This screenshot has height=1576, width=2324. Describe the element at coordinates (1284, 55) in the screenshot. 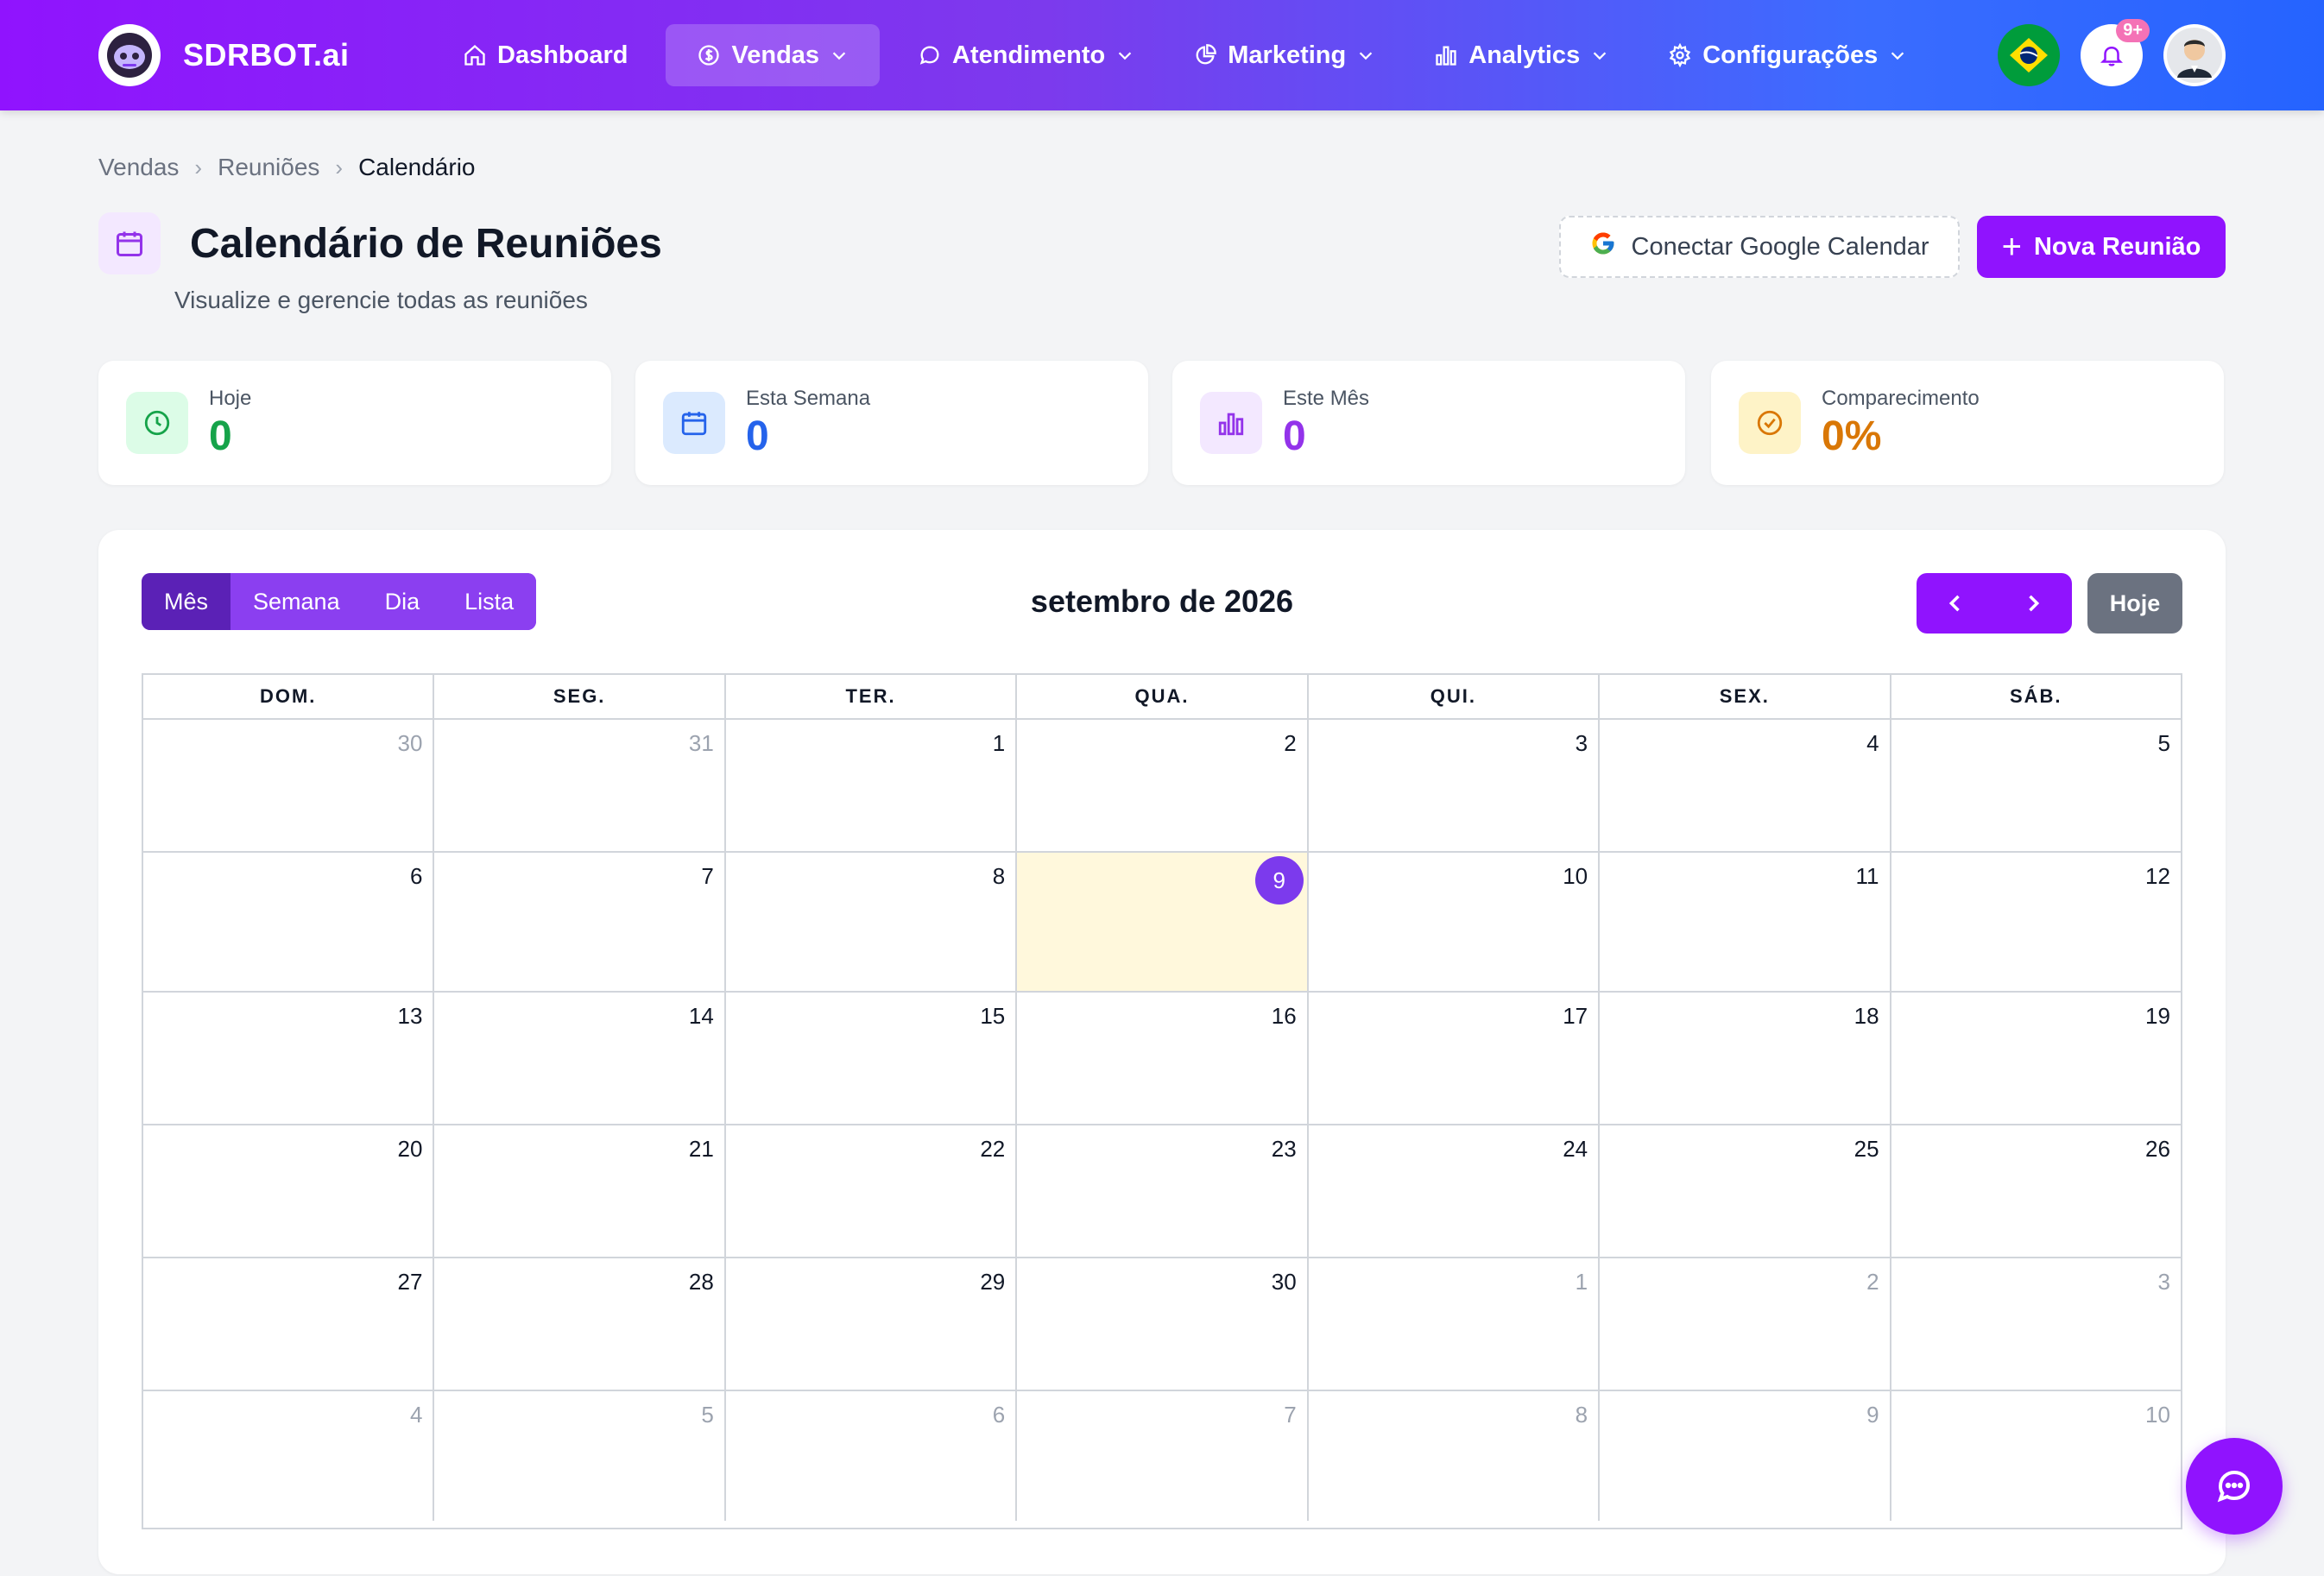

I see `nav-marketing: Marketing` at that location.